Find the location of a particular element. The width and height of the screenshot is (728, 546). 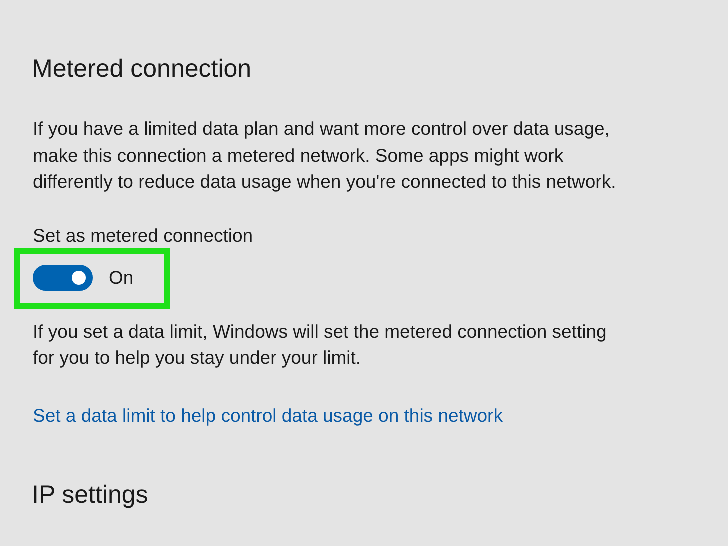

description-text: If you have a limited data plan and want more control over data usage, make this connection a metered network. Some apps might work differently to reduce data usage when you're connected to this network. is located at coordinates (325, 155).